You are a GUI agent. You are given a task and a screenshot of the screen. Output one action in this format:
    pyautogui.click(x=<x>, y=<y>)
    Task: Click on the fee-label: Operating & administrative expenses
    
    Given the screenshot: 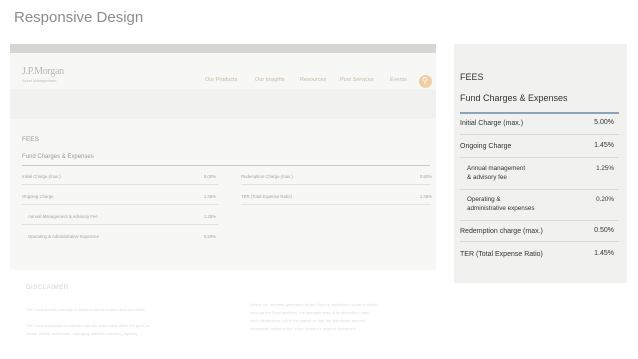 What is the action you would take?
    pyautogui.click(x=501, y=204)
    